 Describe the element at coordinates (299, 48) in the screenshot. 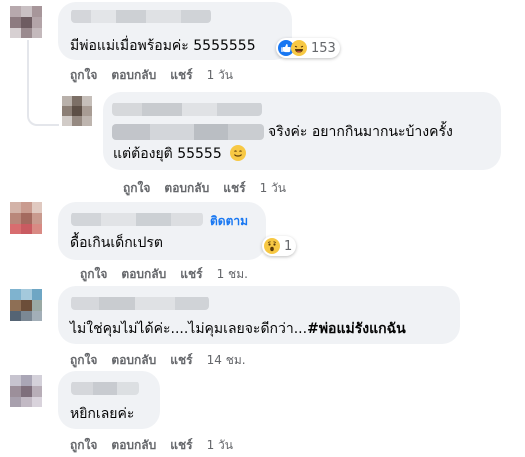

I see `haha-icon` at that location.